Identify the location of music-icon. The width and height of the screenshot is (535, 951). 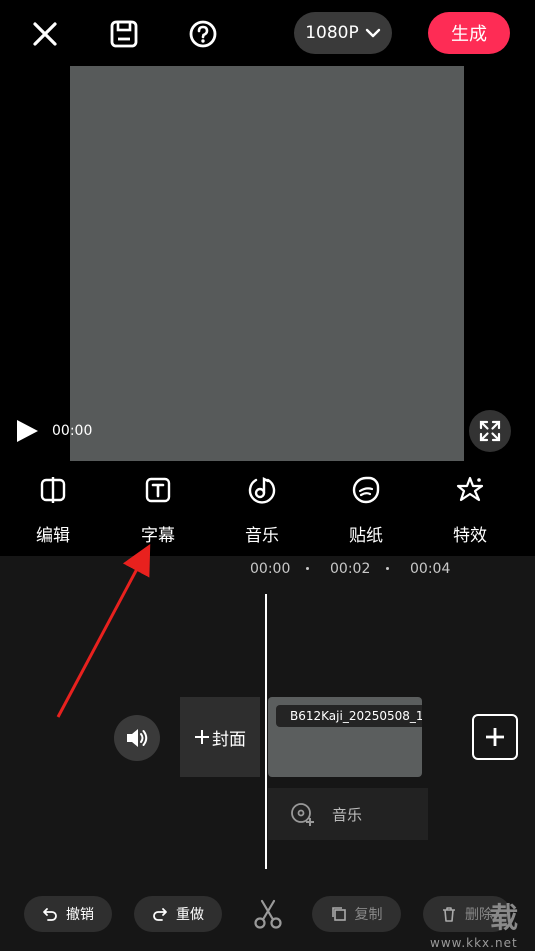
(262, 490).